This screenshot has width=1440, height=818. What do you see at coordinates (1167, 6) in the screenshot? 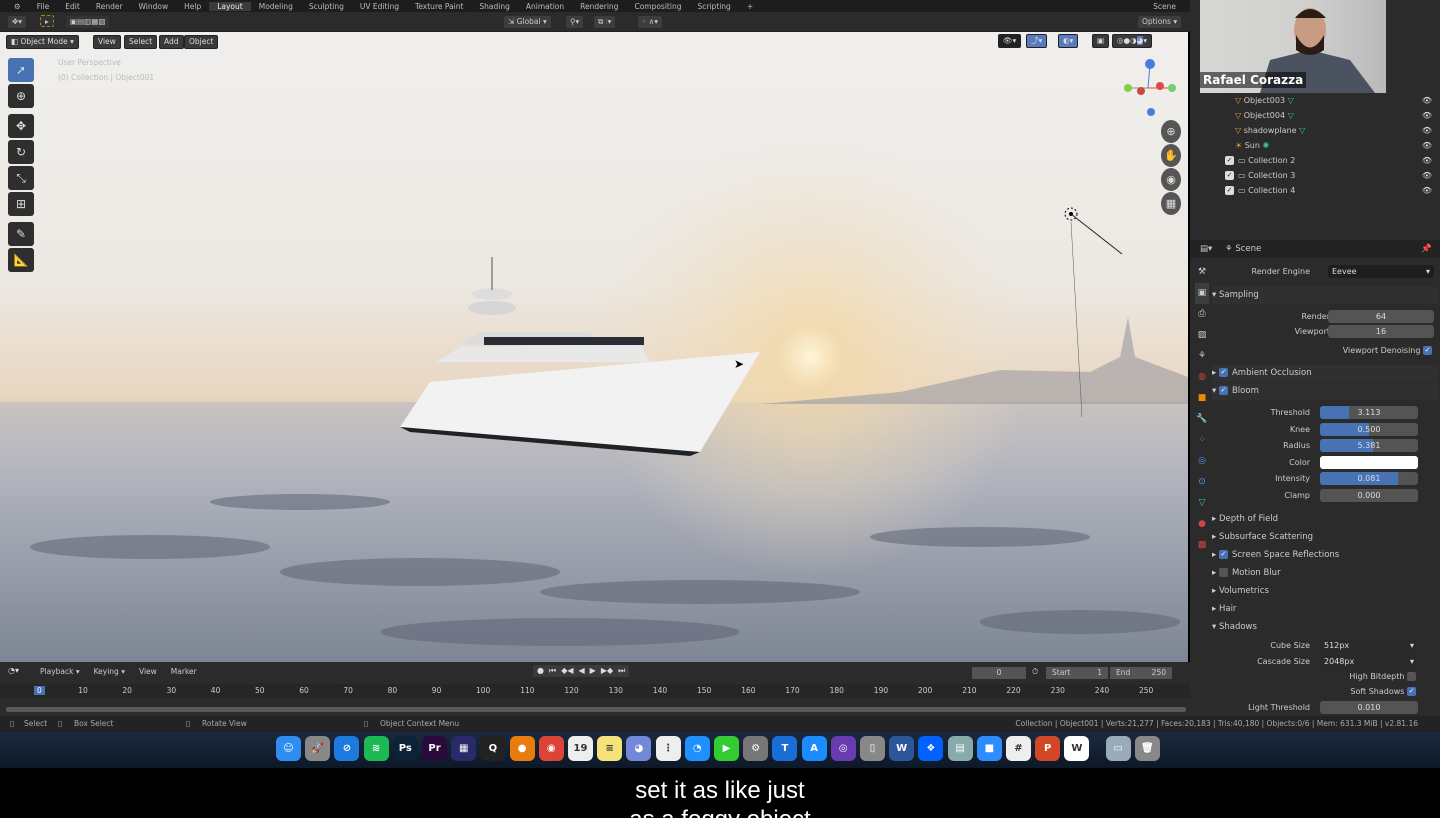
I see `scene-selector: Scene` at bounding box center [1167, 6].